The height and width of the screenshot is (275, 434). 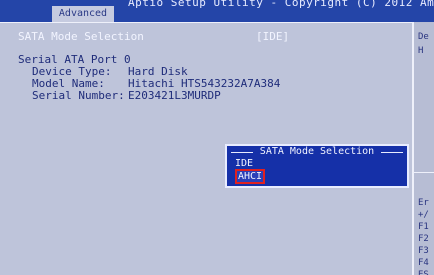 What do you see at coordinates (421, 51) in the screenshot?
I see `help-fragment: H` at bounding box center [421, 51].